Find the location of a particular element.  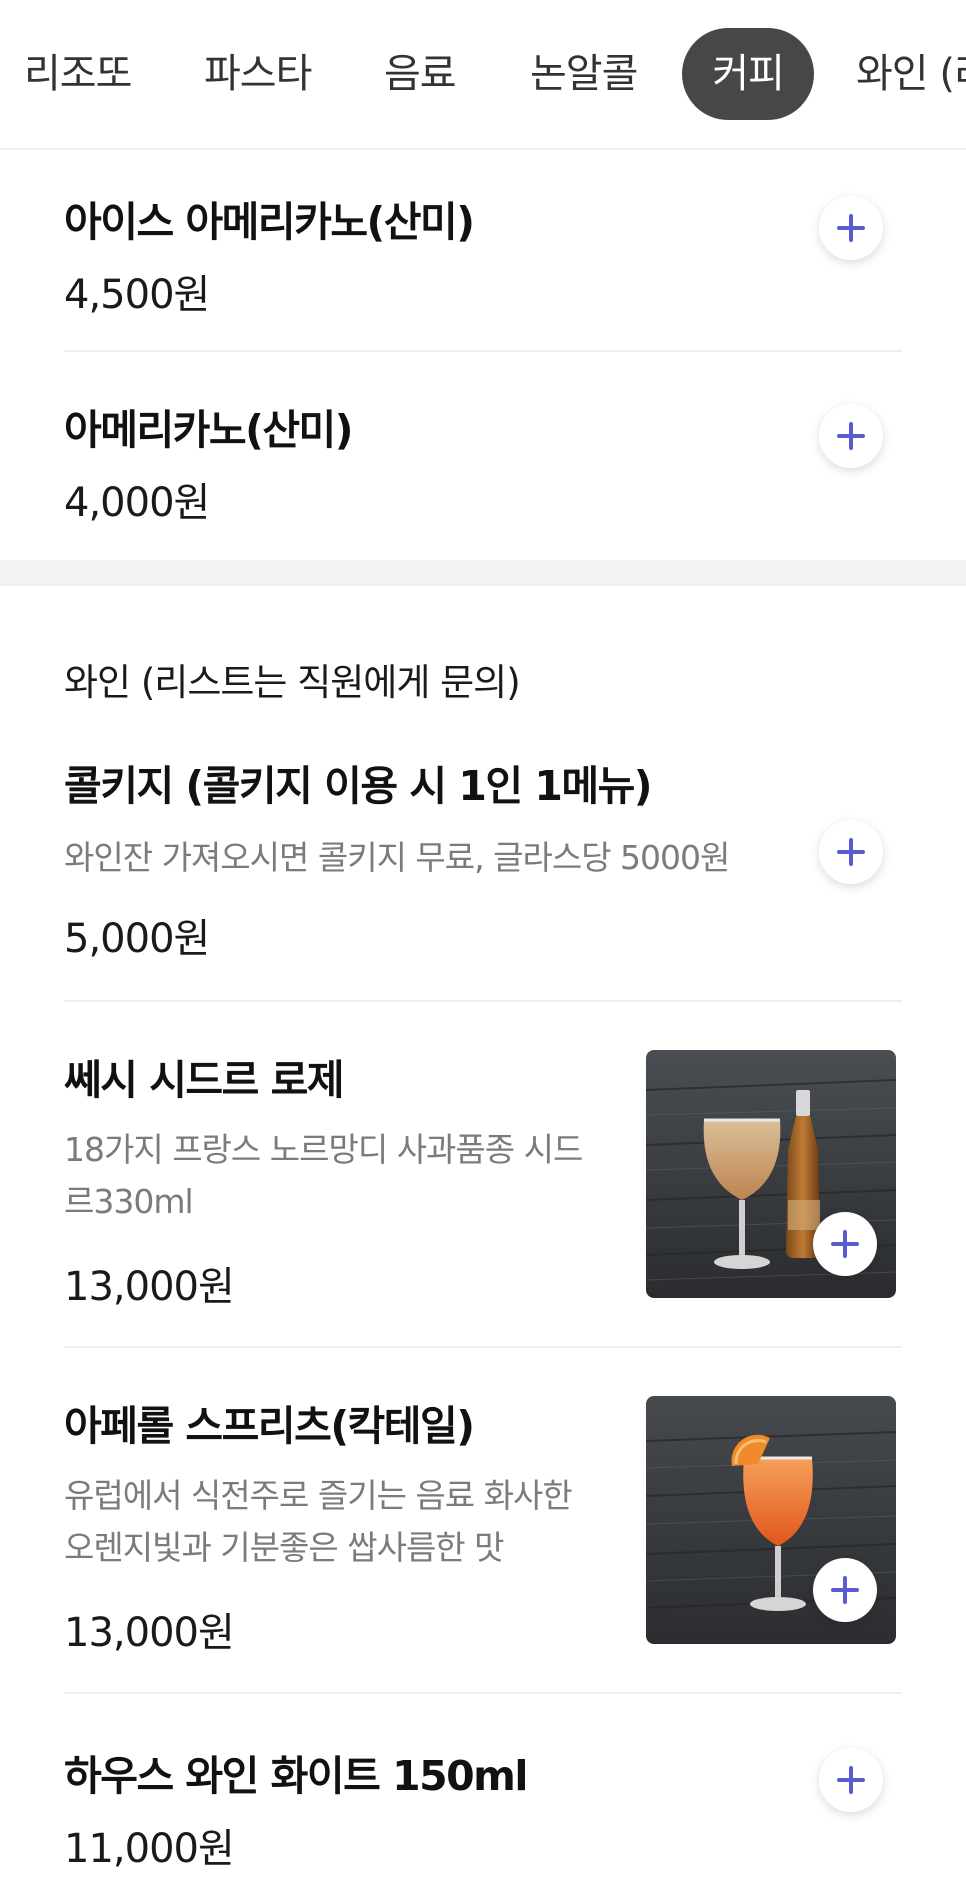

item-name: 아이스 아메리카노(산미) is located at coordinates (269, 222).